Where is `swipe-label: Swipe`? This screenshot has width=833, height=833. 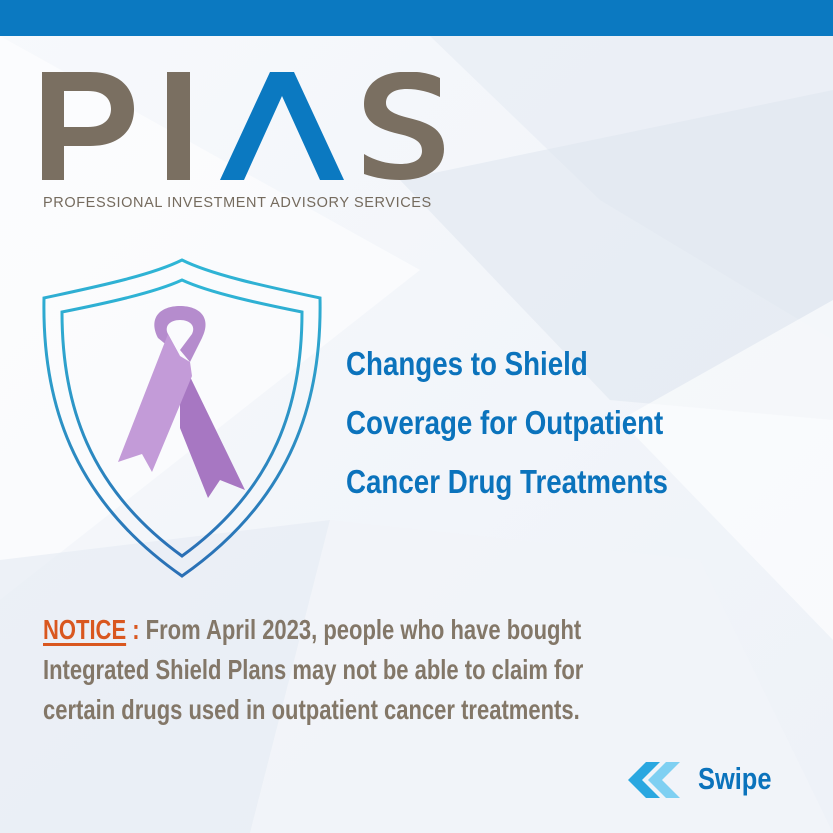 swipe-label: Swipe is located at coordinates (734, 779).